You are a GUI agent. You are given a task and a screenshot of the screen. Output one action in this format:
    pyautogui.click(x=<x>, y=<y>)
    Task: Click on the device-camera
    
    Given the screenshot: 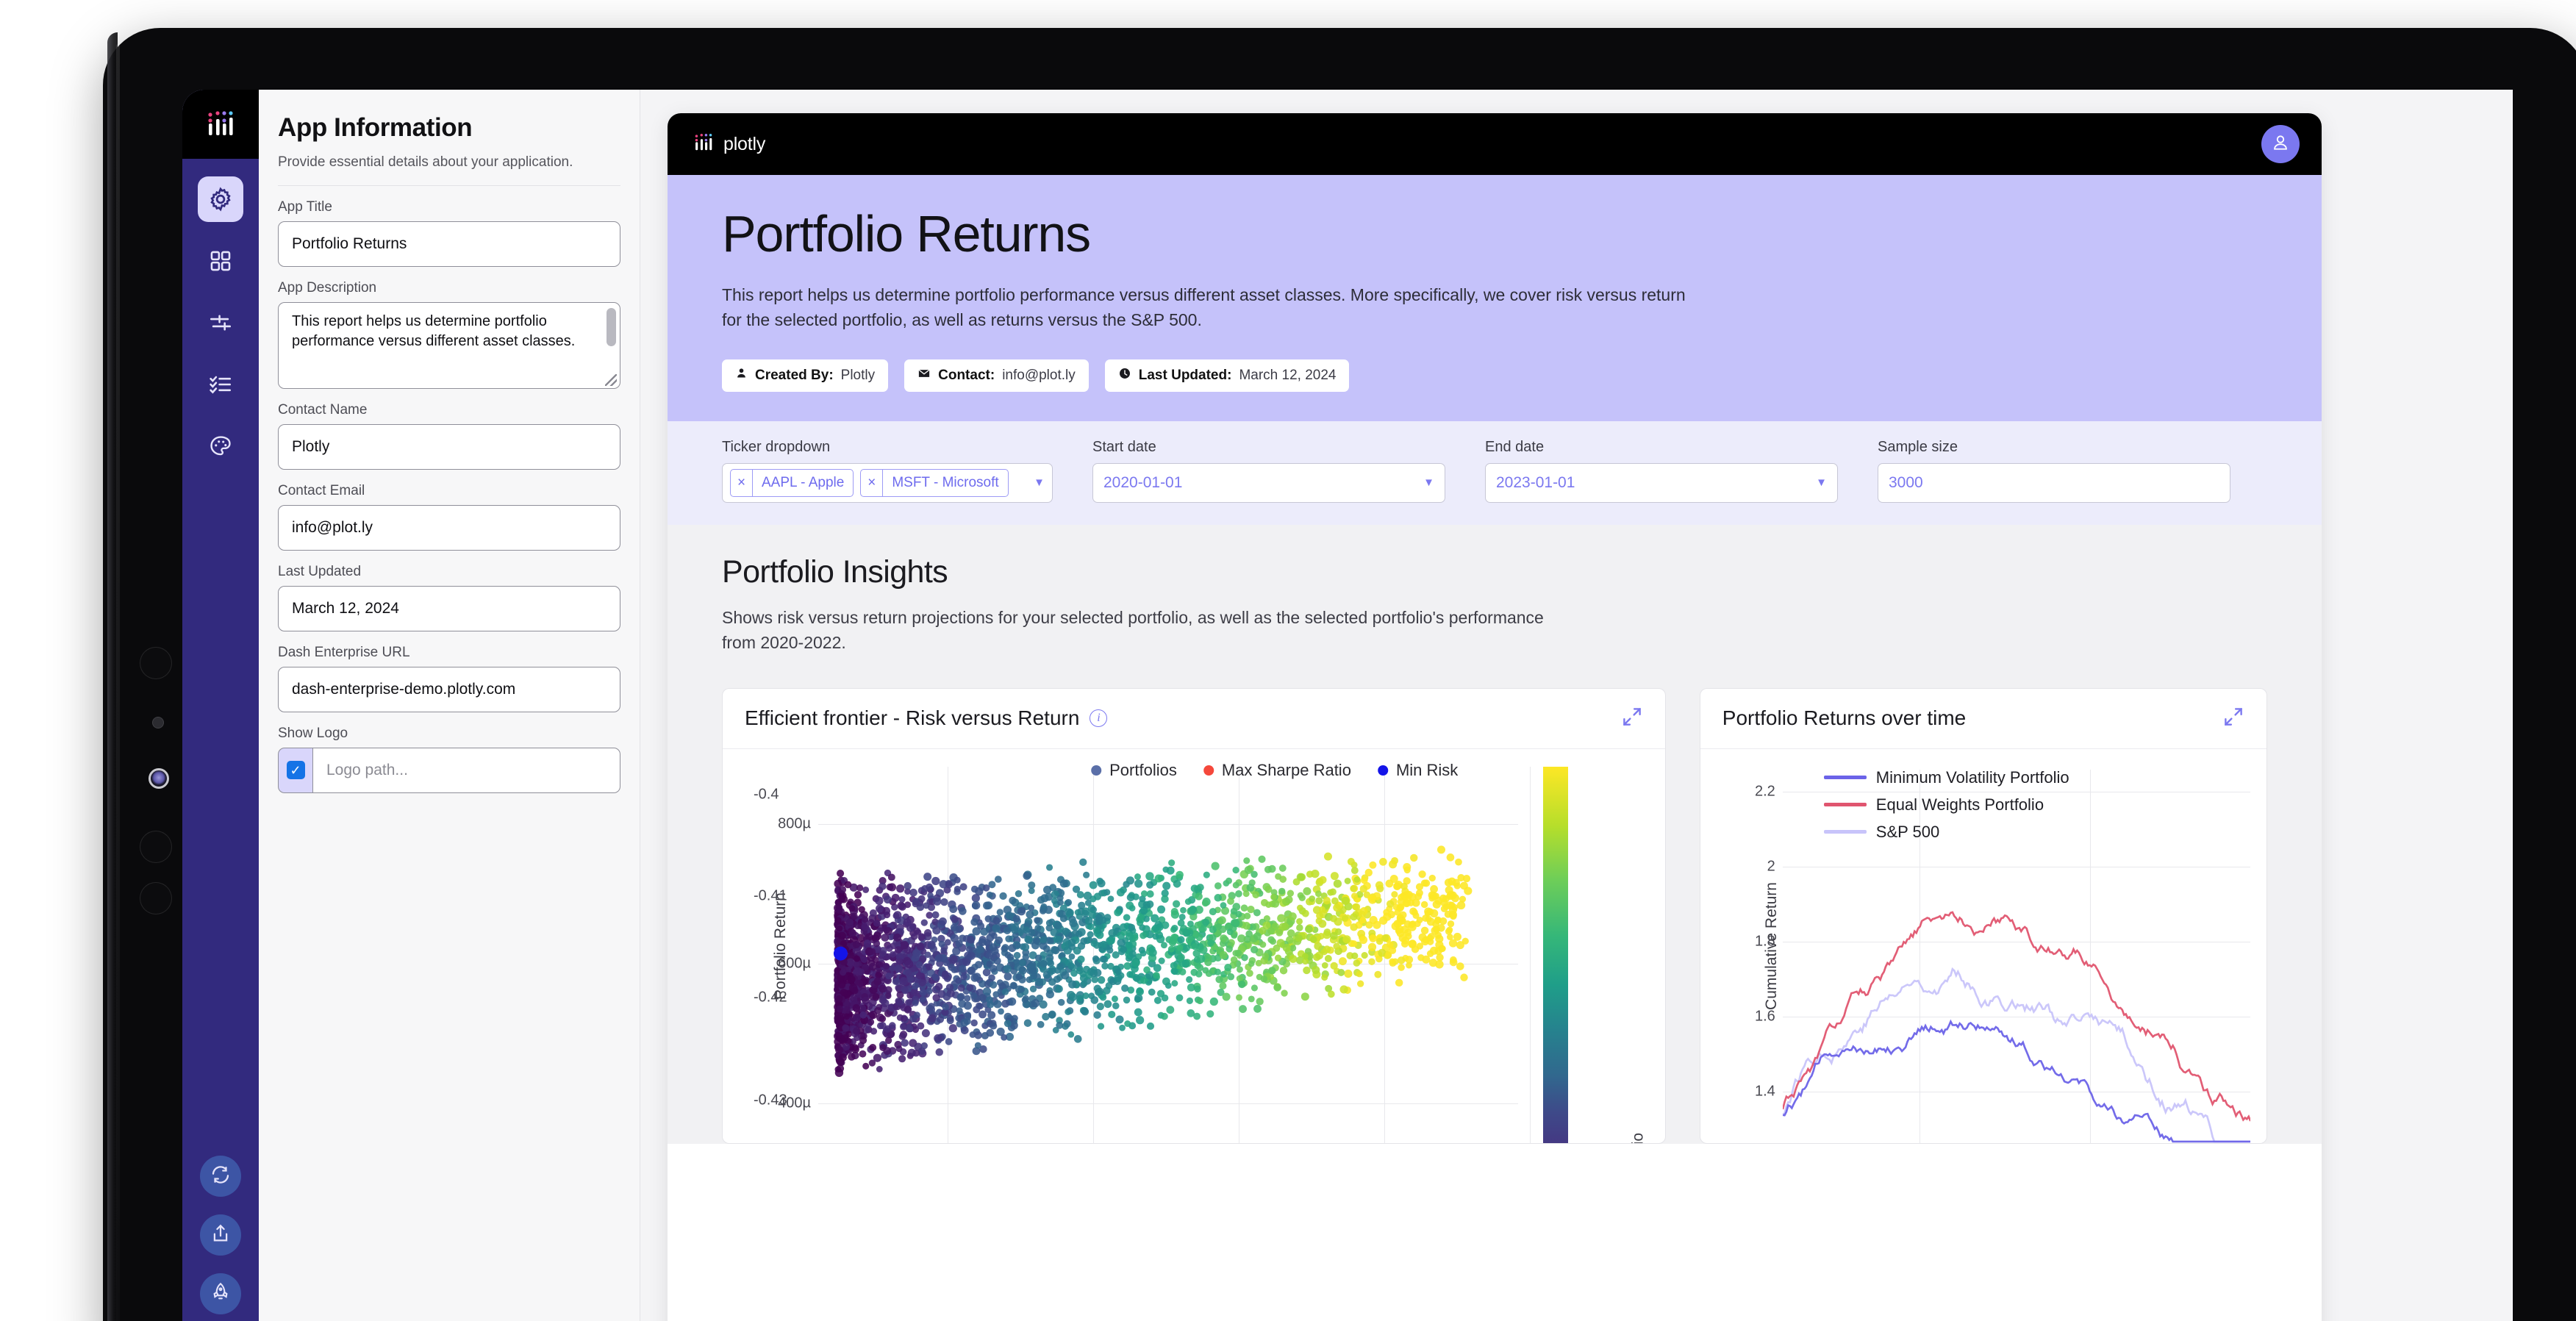 What is the action you would take?
    pyautogui.click(x=159, y=778)
    